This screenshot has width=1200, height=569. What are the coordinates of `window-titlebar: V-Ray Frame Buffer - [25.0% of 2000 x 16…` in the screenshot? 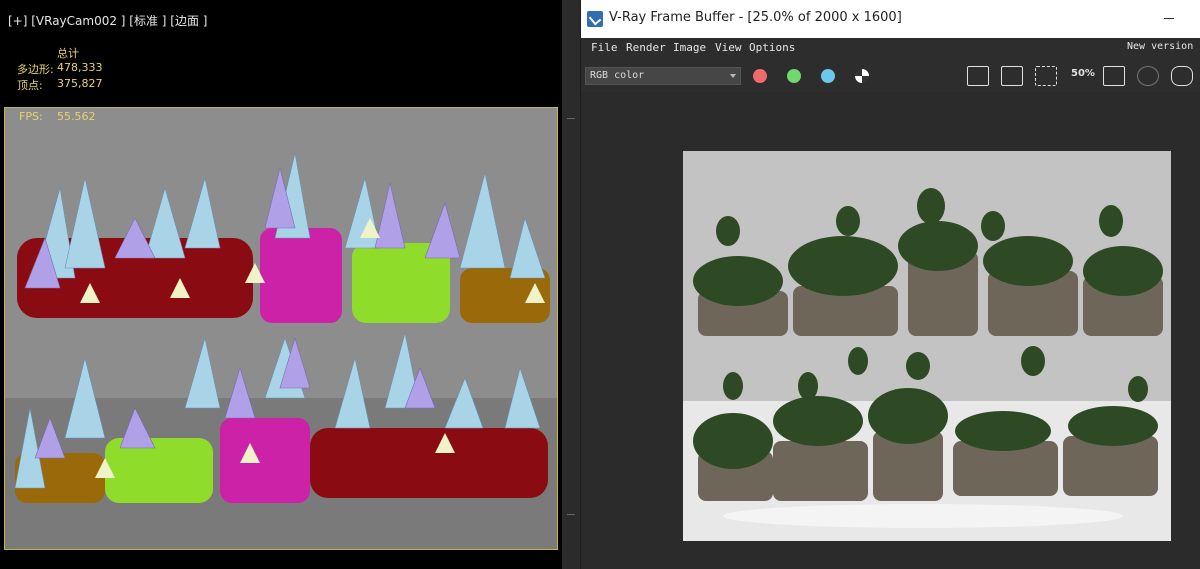 It's located at (890, 19).